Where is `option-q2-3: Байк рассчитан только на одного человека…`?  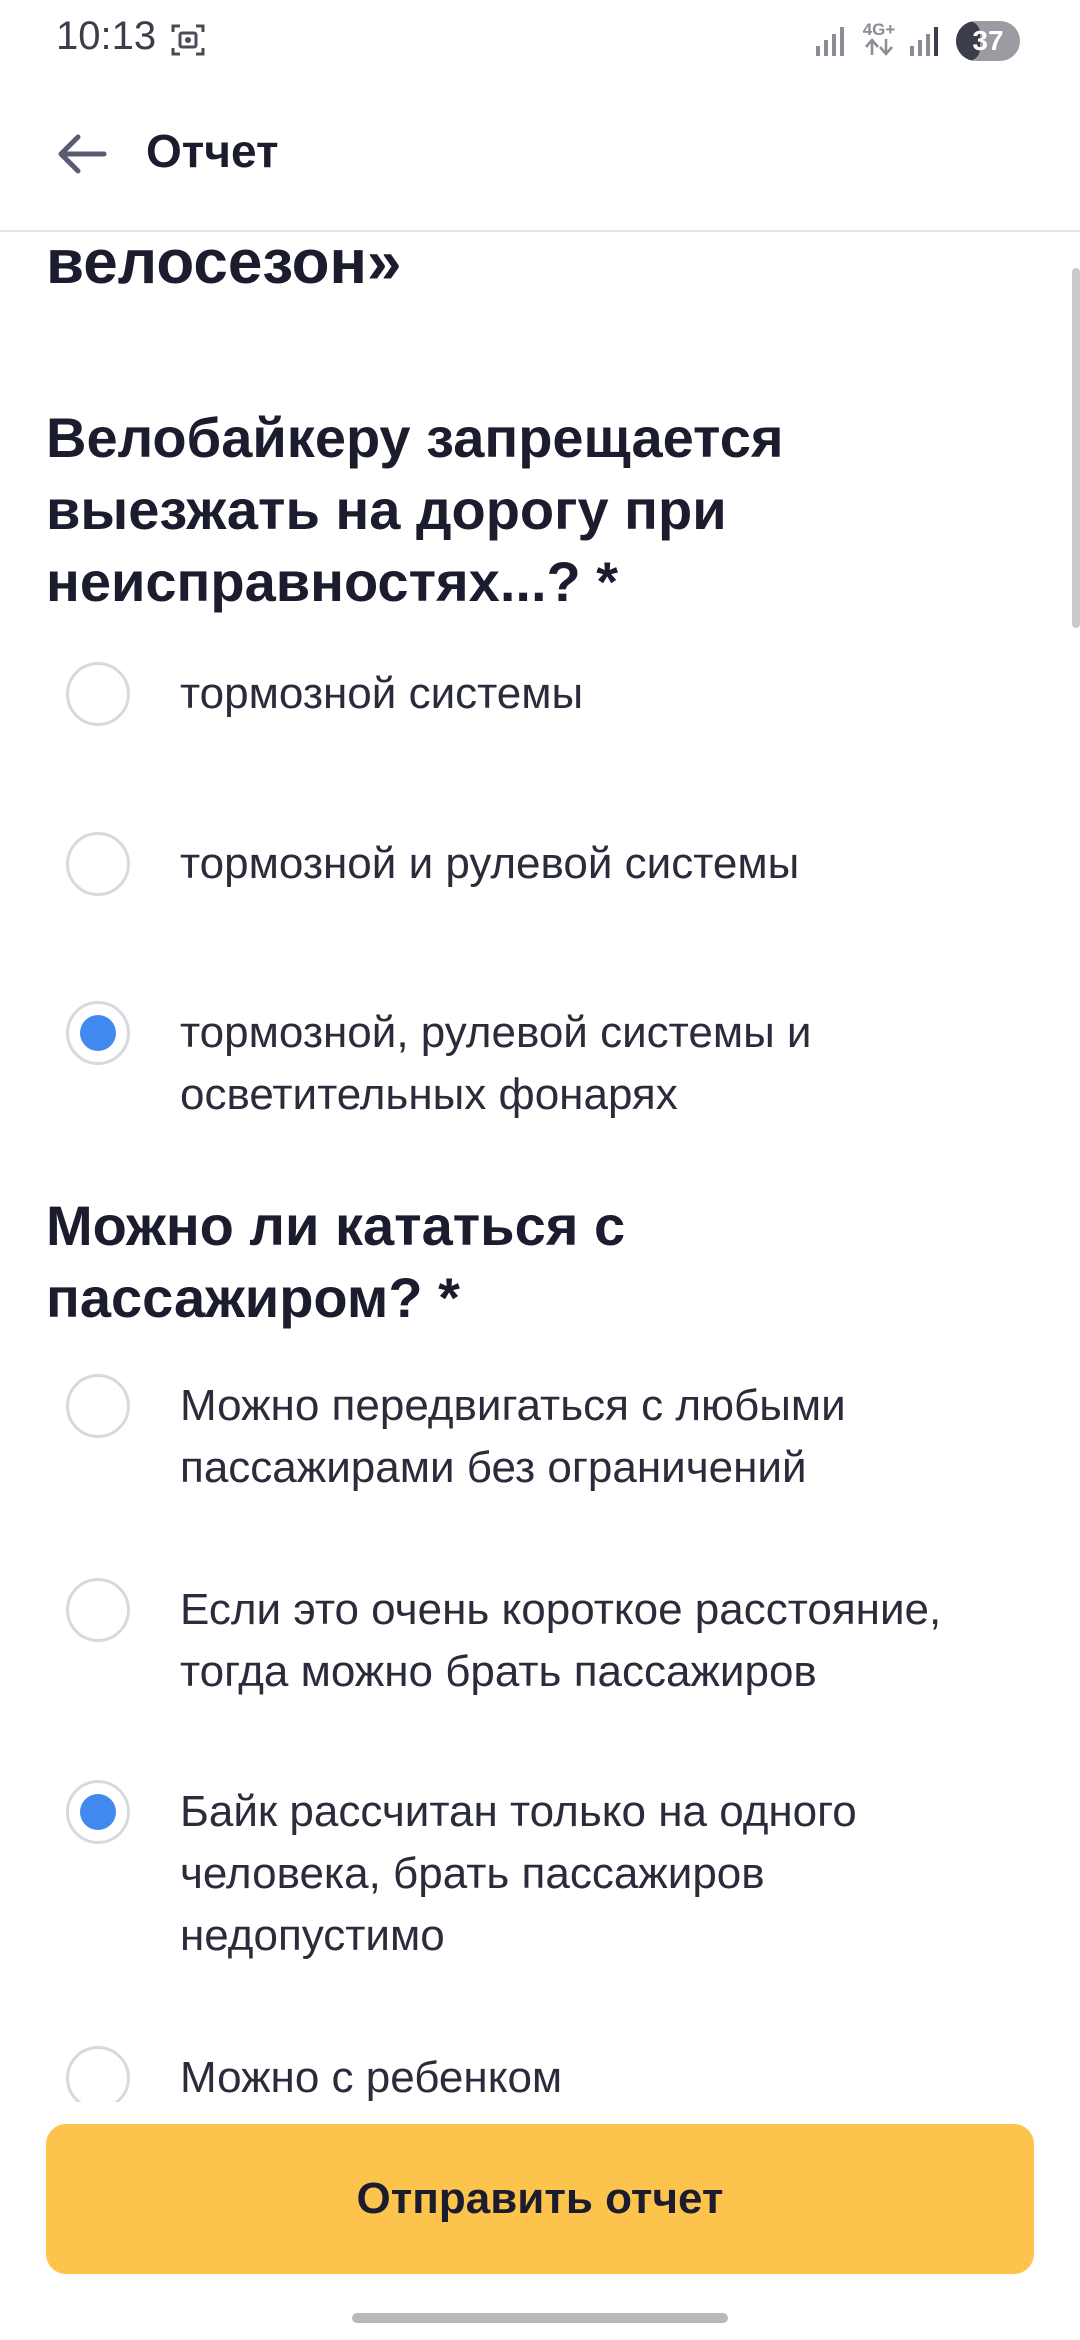 option-q2-3: Байк рассчитан только на одного человека… is located at coordinates (546, 1873).